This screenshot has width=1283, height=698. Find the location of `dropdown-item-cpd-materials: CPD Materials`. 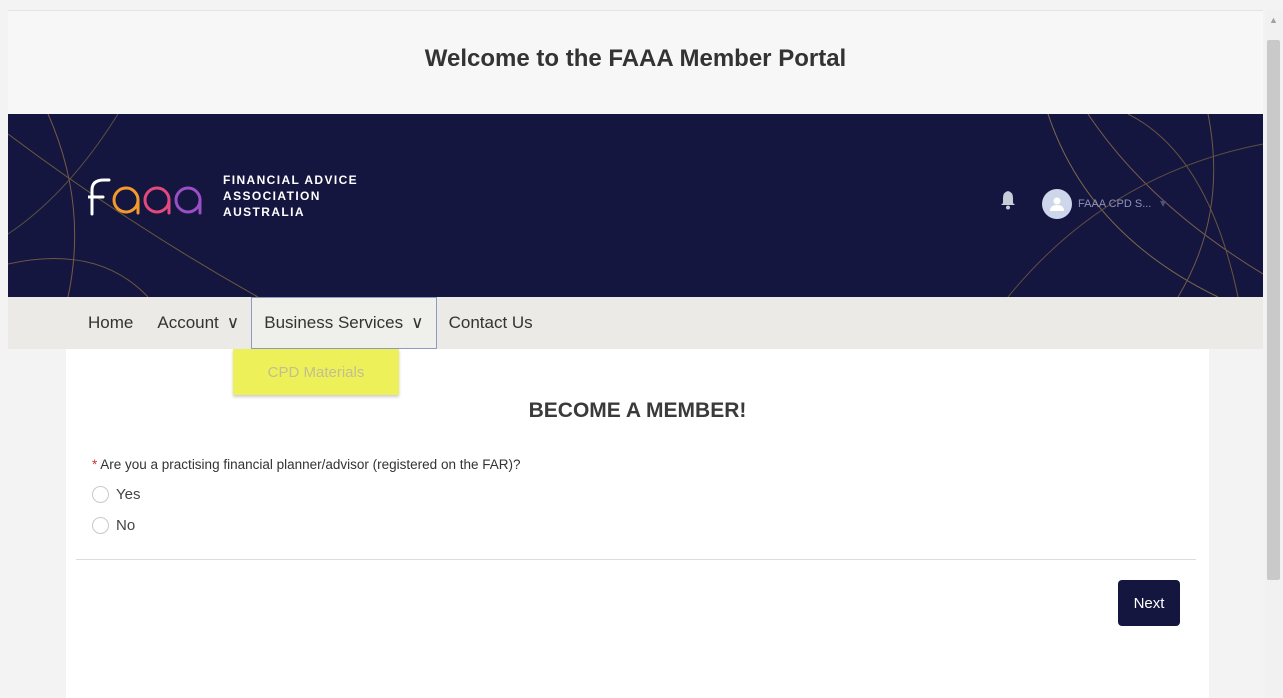

dropdown-item-cpd-materials: CPD Materials is located at coordinates (316, 372).